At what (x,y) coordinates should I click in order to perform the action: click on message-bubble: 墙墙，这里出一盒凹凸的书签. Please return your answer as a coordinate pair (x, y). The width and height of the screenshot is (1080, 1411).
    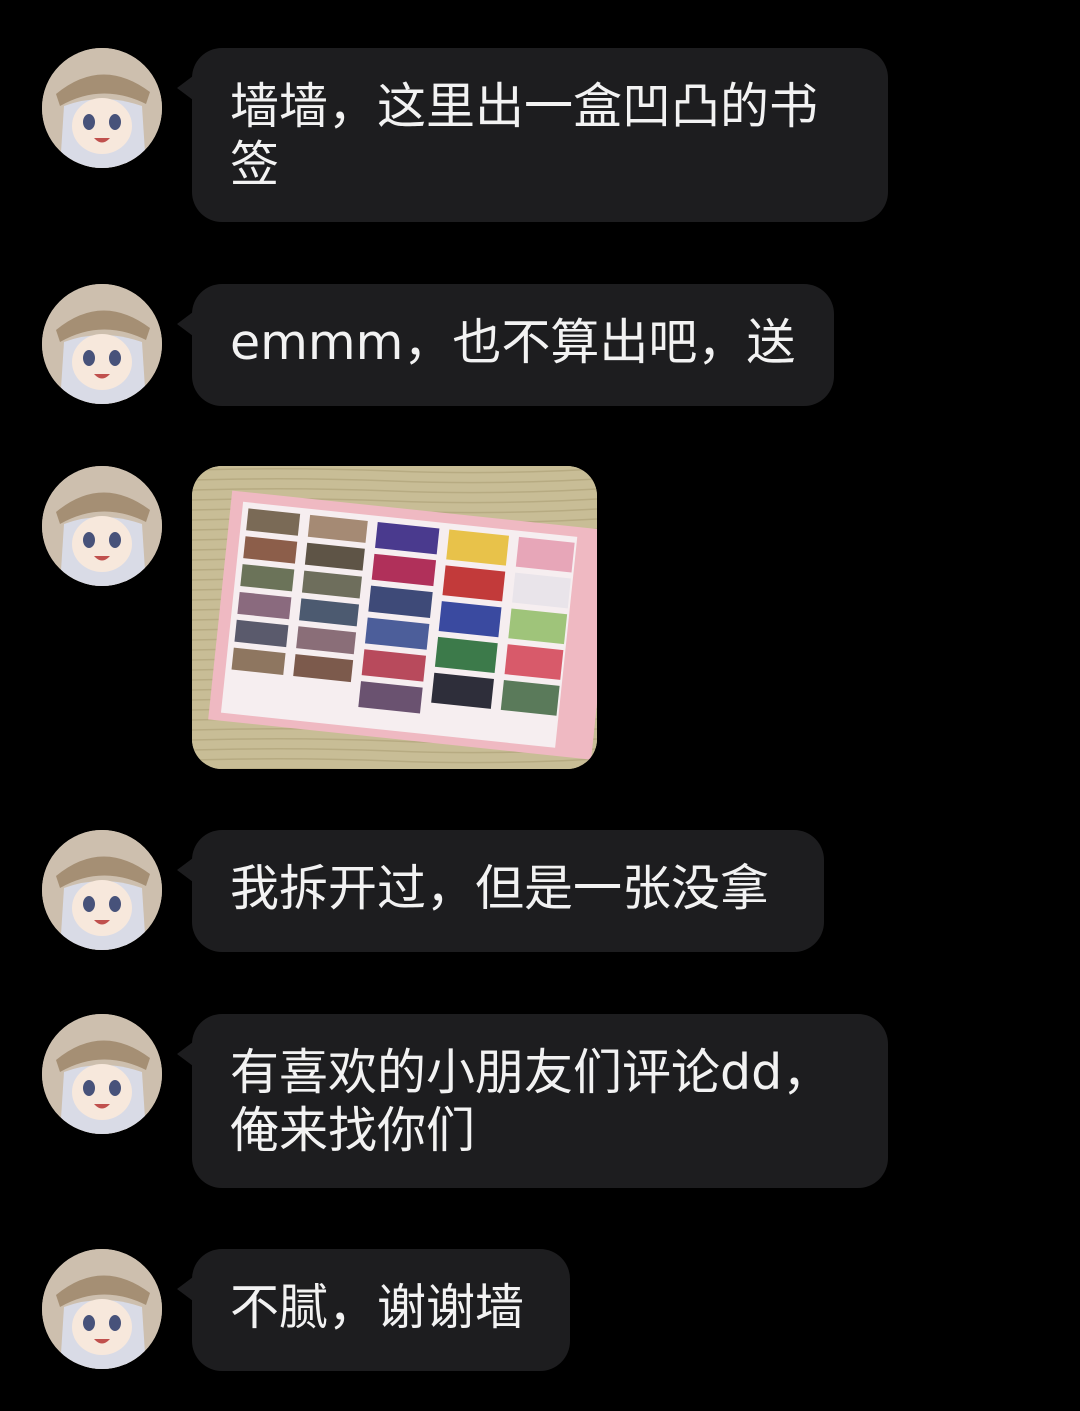
    Looking at the image, I should click on (532, 135).